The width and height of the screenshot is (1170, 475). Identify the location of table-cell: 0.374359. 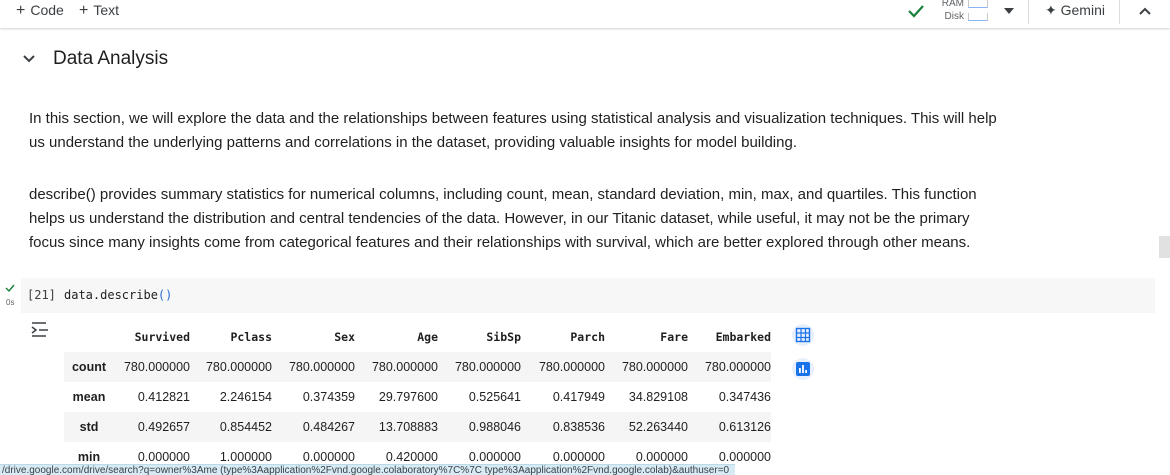
(328, 397).